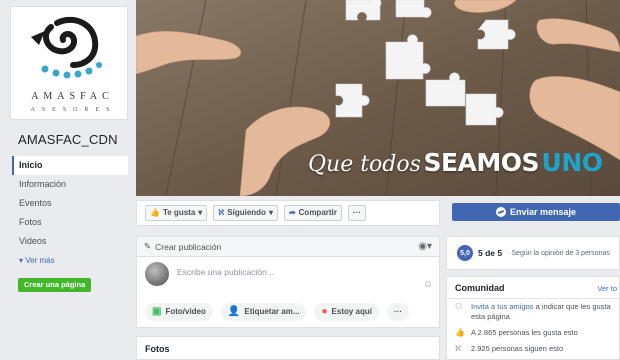  What do you see at coordinates (72, 96) in the screenshot?
I see `logo-wordmark: AMASFAC` at bounding box center [72, 96].